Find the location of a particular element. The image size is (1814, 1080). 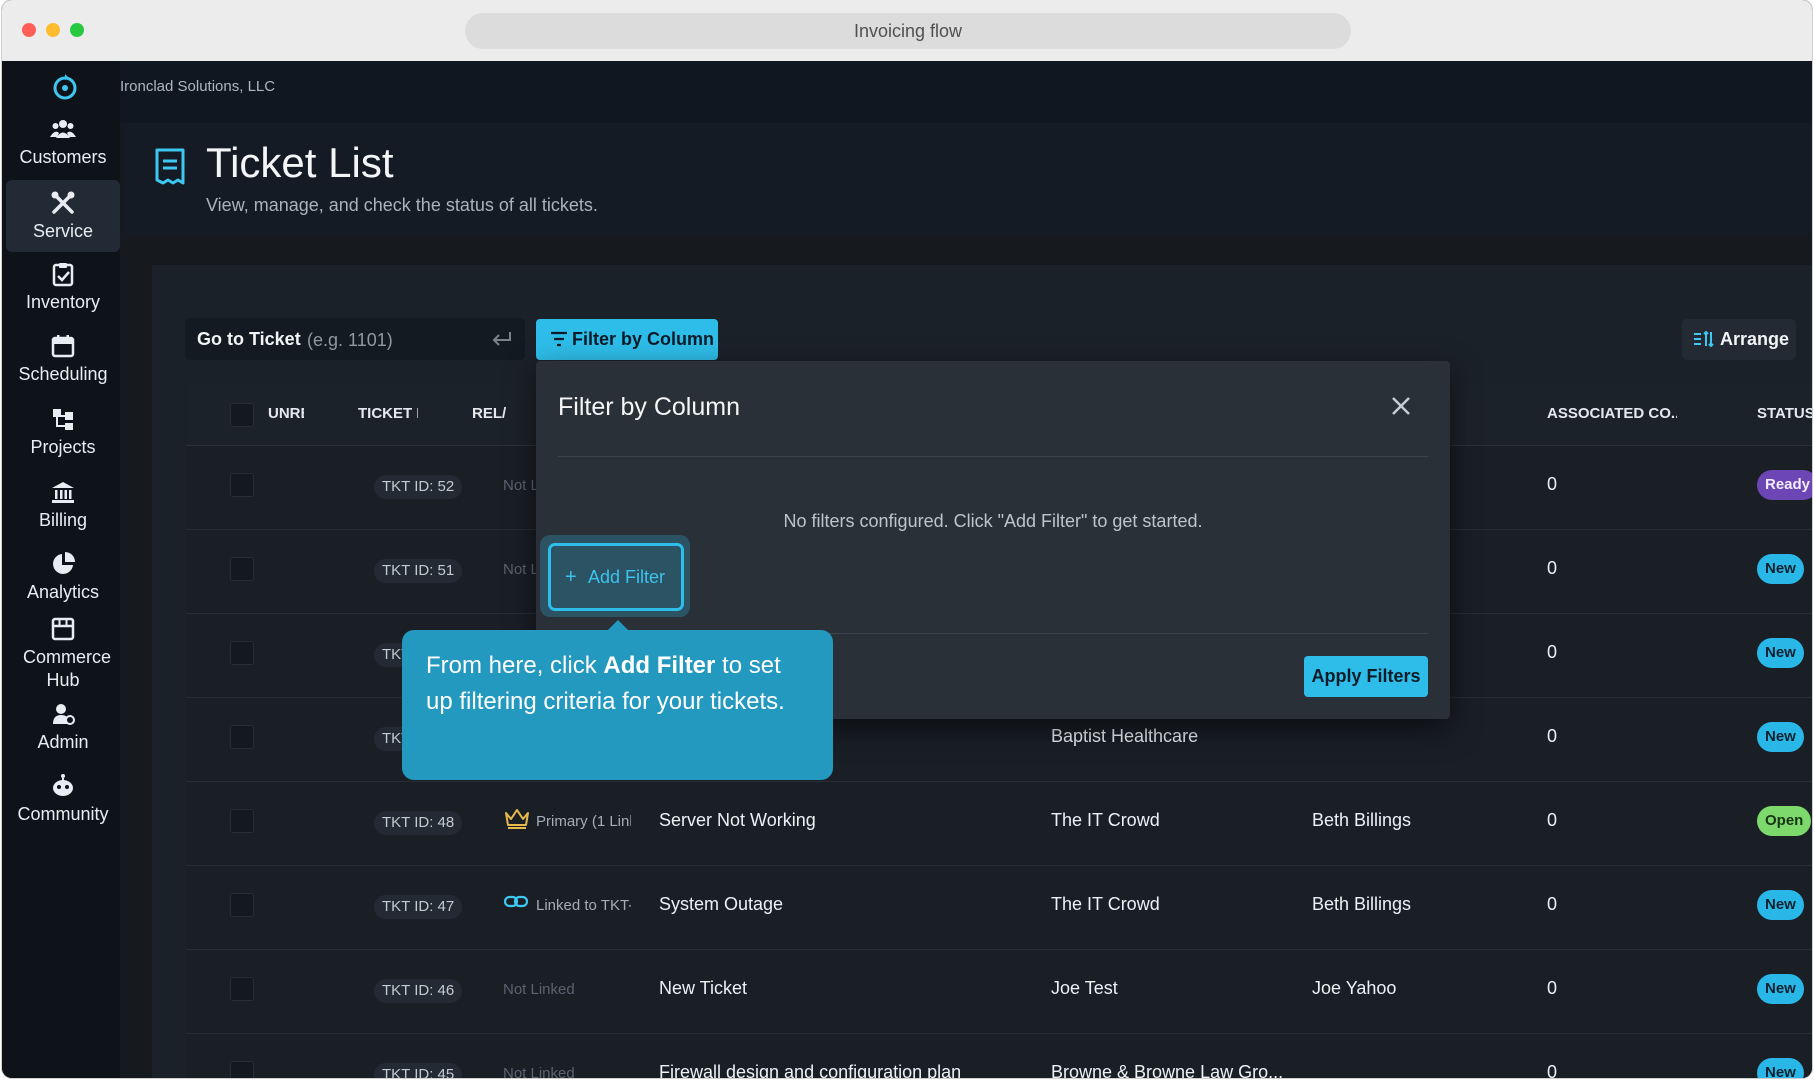

sidebar-item-label: Community is located at coordinates (63, 814).